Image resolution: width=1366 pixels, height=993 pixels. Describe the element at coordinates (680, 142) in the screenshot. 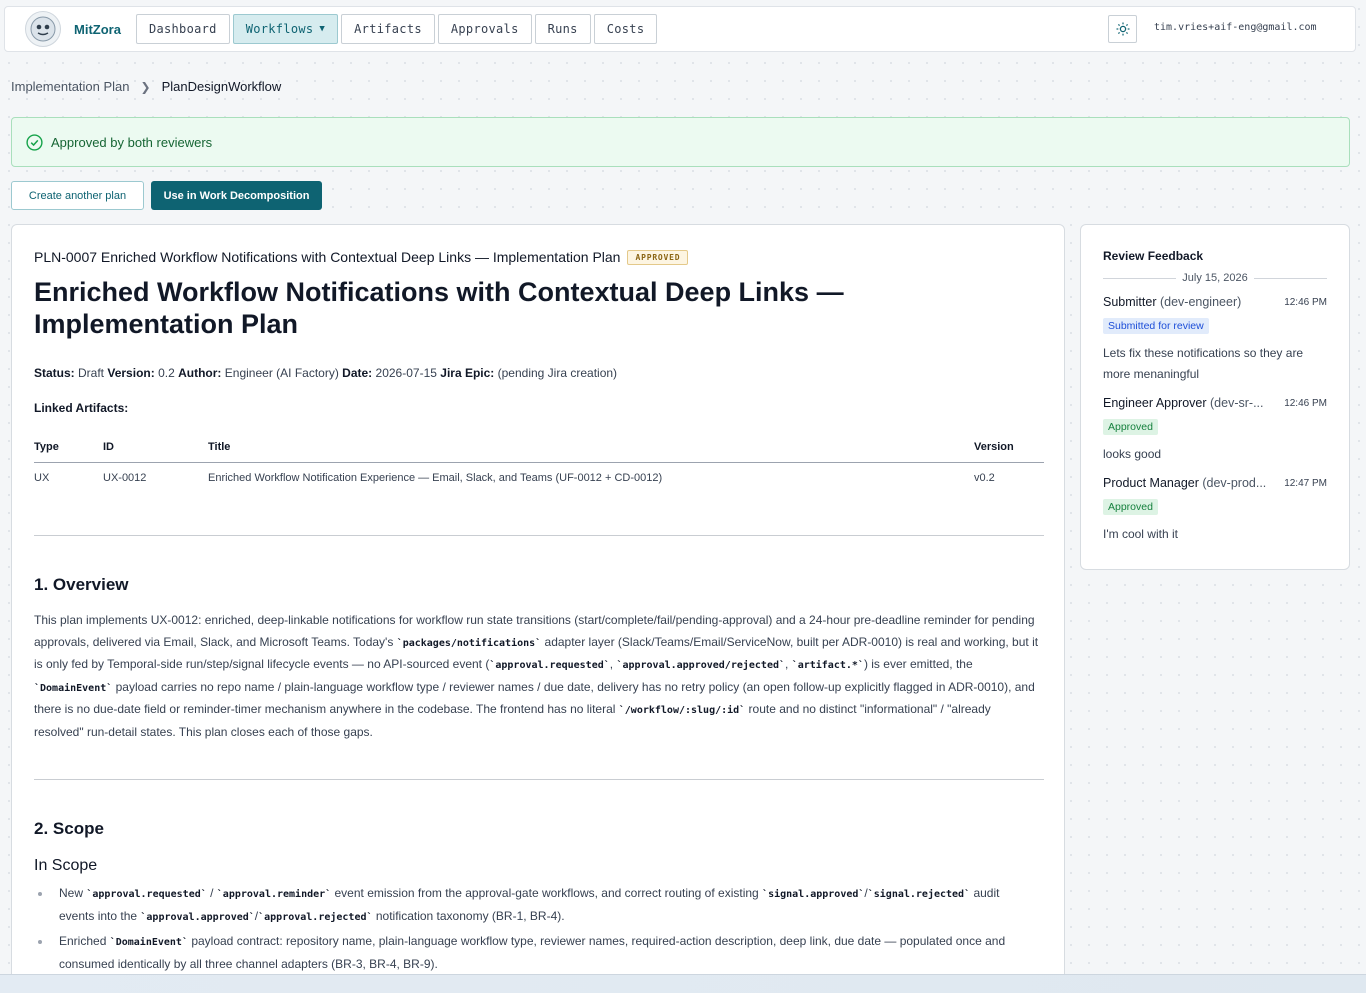

I see `approval-alert: Approved by both reviewers` at that location.